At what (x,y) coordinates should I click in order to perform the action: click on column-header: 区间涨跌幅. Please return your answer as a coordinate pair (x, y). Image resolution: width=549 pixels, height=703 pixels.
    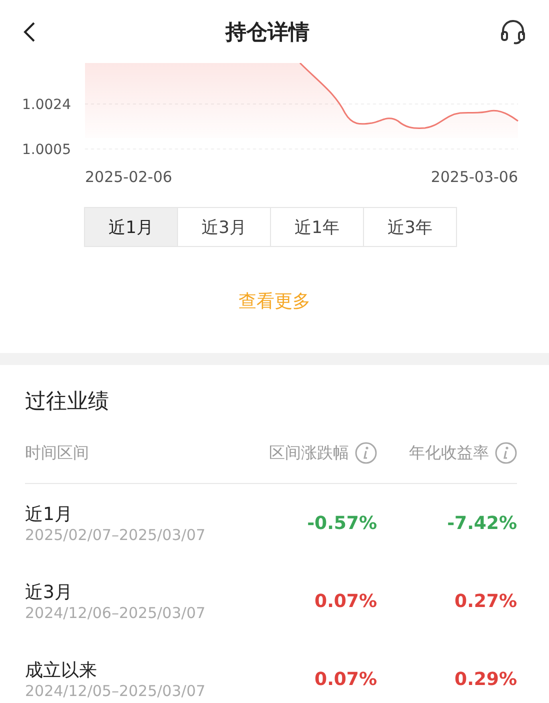
    Looking at the image, I should click on (309, 453).